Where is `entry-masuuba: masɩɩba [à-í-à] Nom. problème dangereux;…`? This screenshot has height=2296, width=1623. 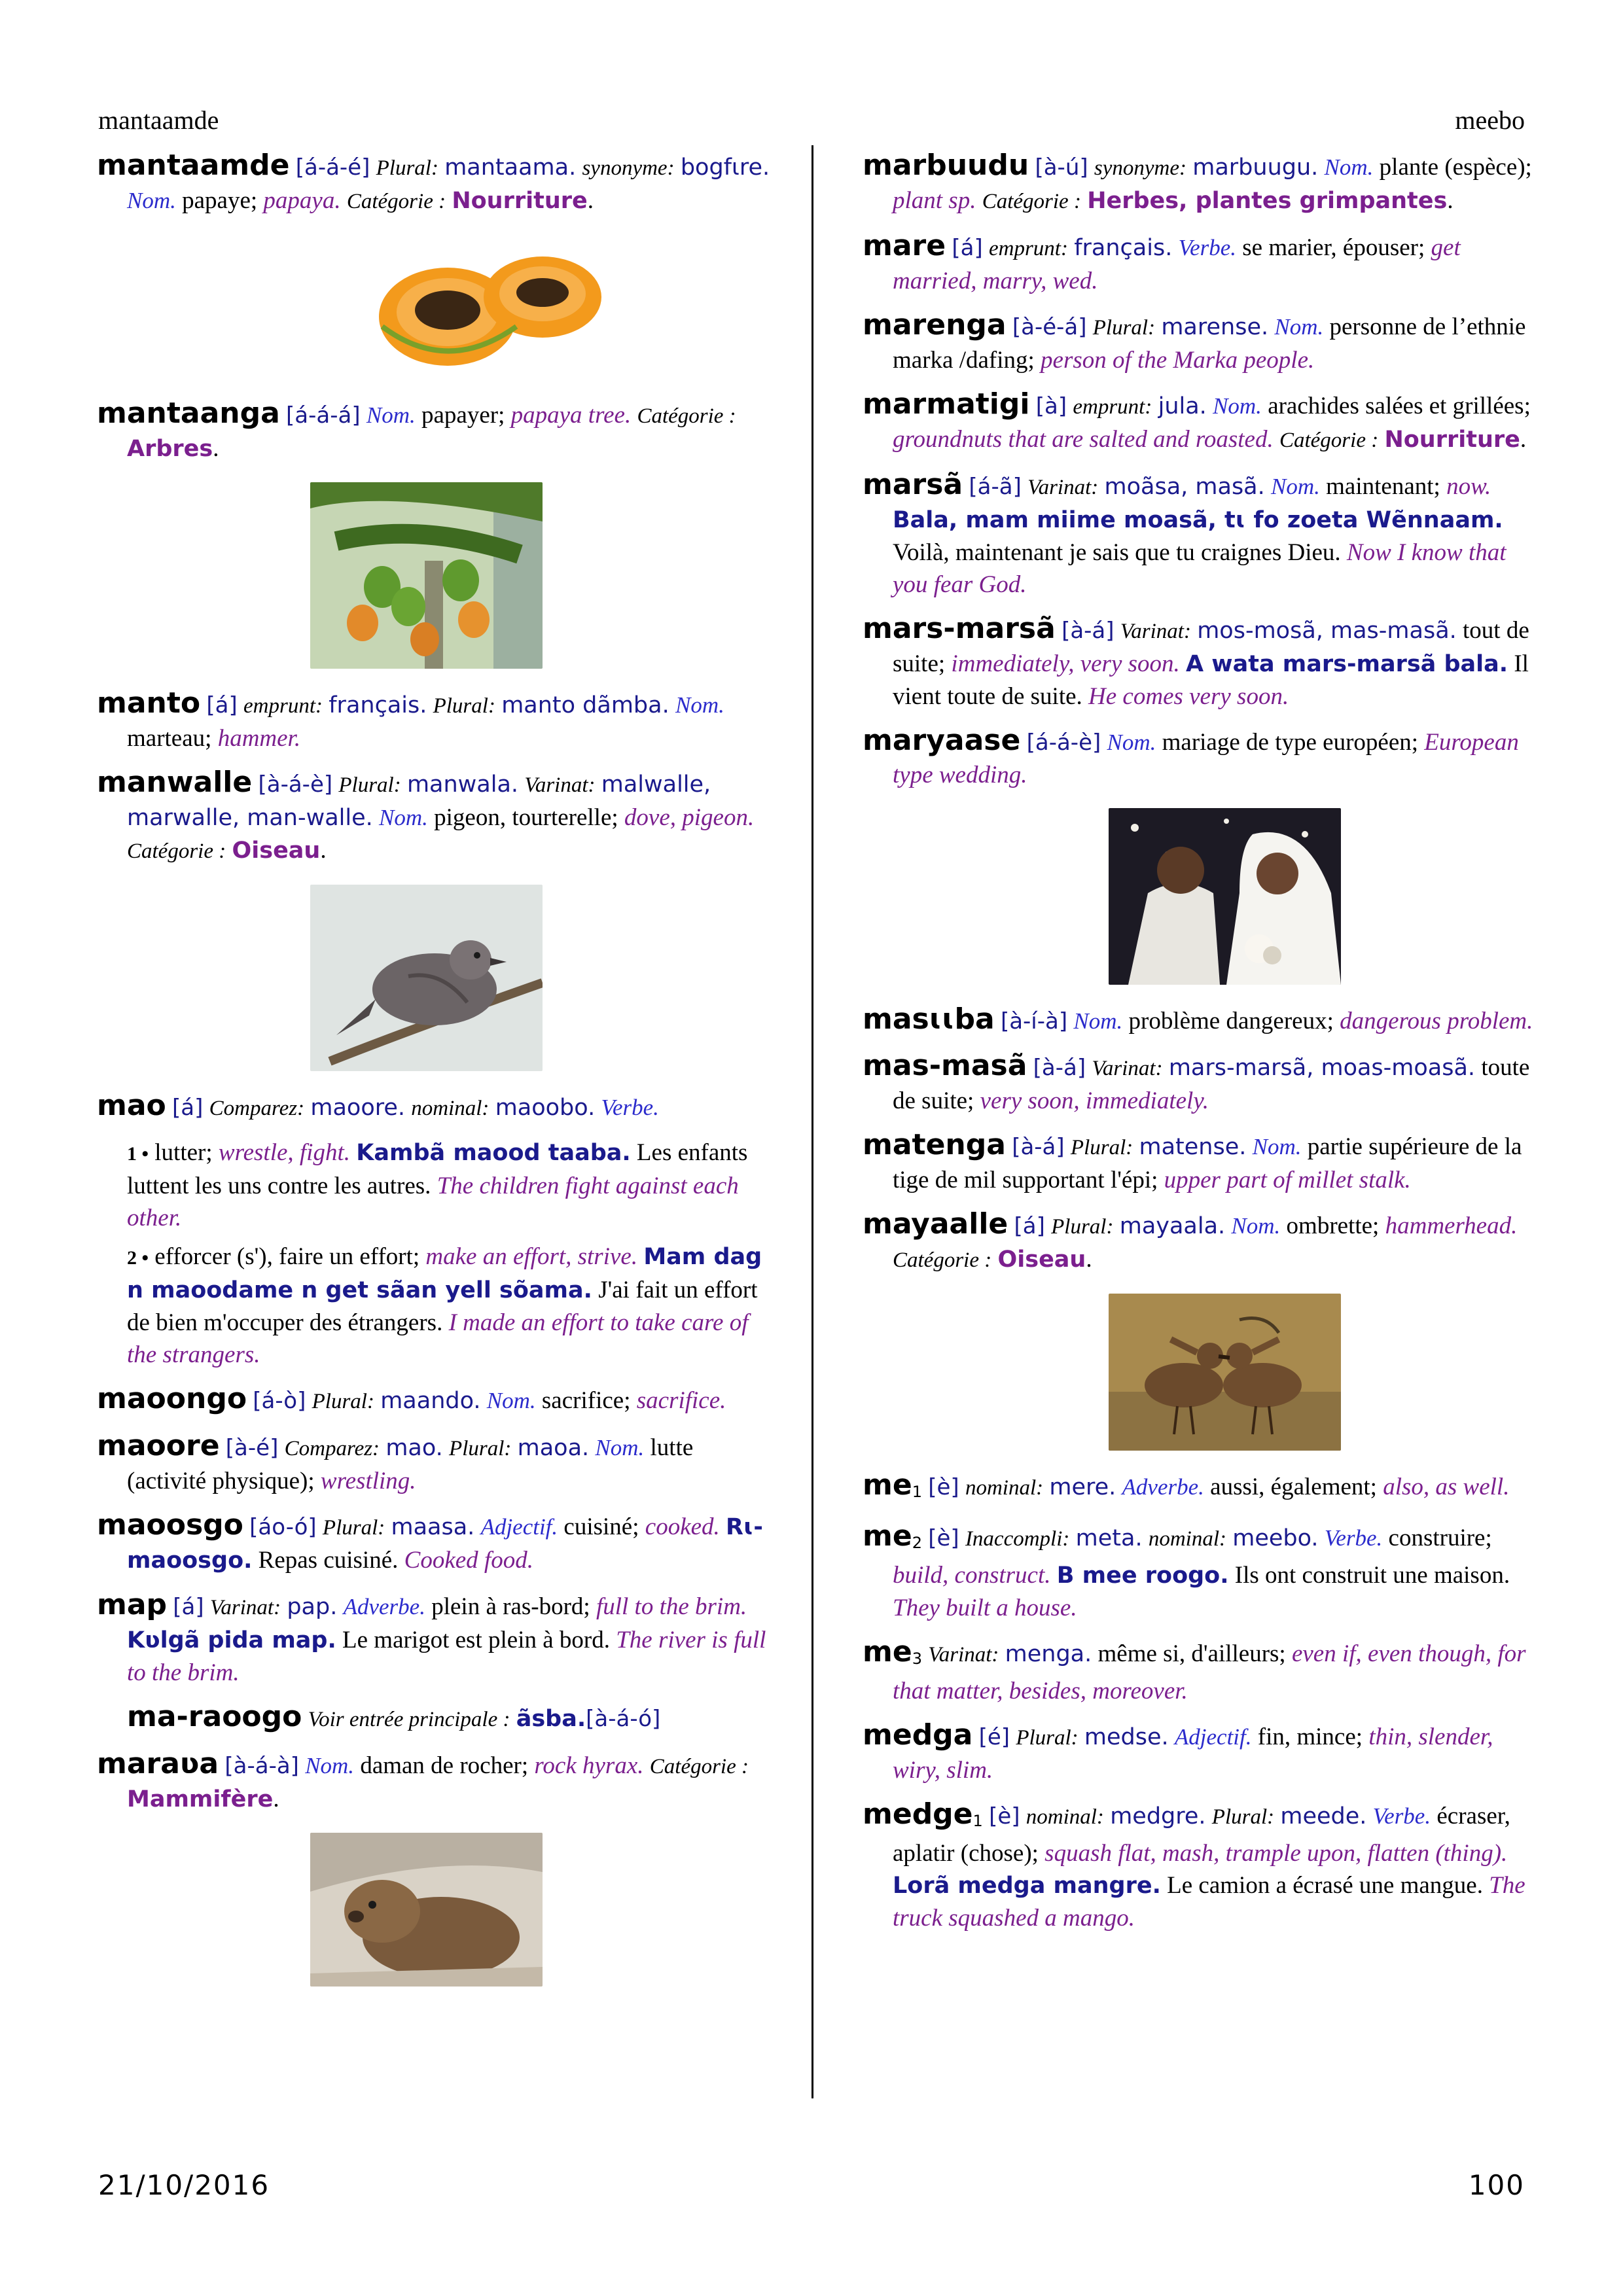
entry-masuuba: masɩɩba [à-í-à] Nom. problème dangereux;… is located at coordinates (1203, 1021).